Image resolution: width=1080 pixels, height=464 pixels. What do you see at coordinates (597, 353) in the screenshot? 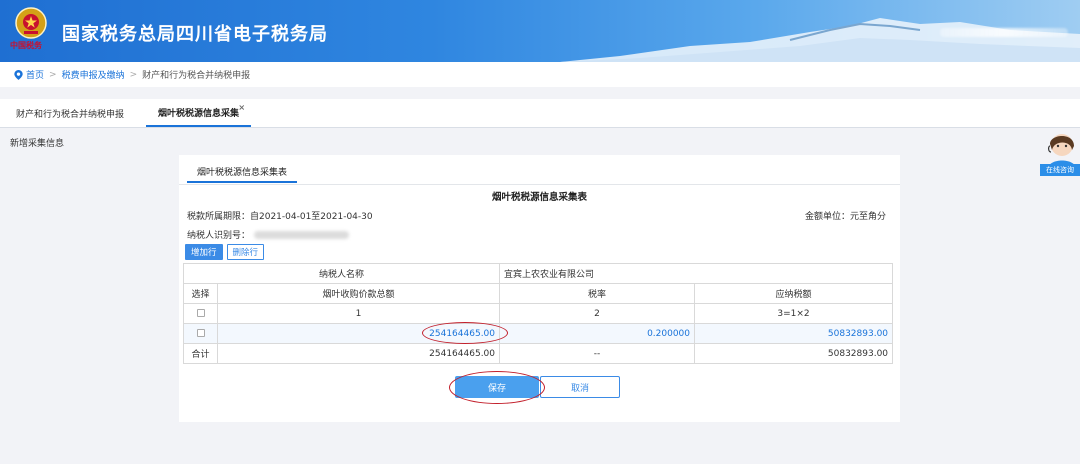
I see `total-rate: --` at bounding box center [597, 353].